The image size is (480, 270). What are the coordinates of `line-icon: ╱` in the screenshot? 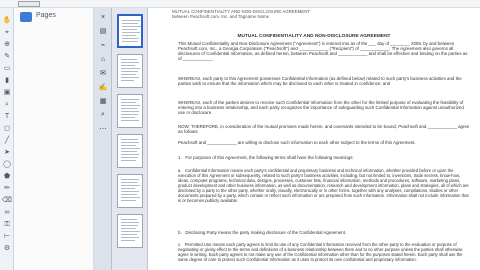 It's located at (7, 140).